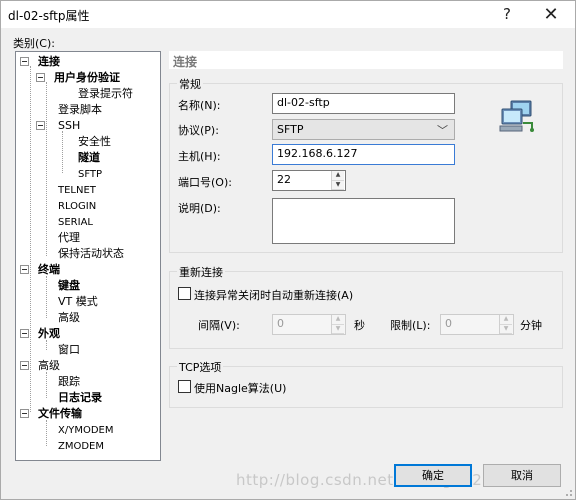  I want to click on auto-reconnect-checkbox, so click(184, 293).